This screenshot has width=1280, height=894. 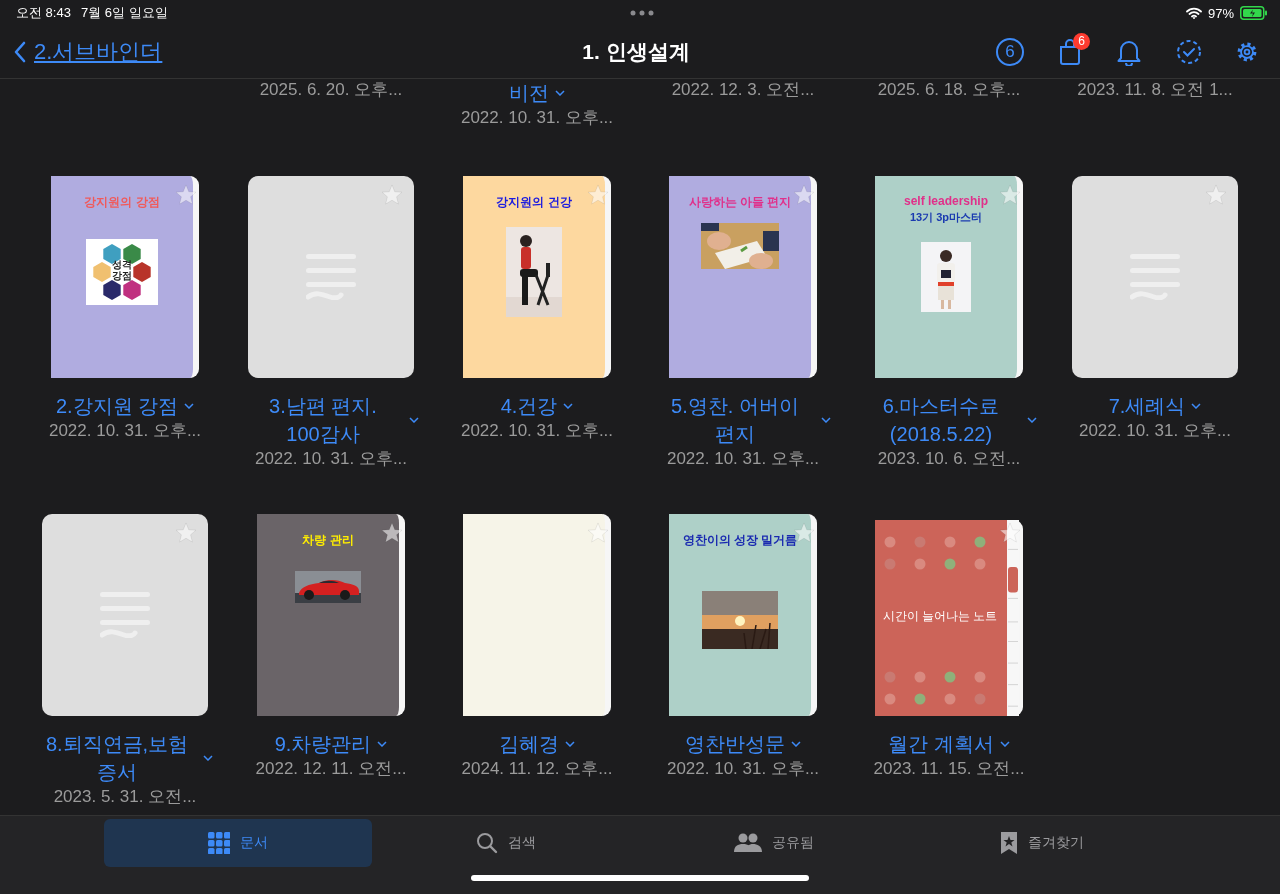 What do you see at coordinates (1009, 843) in the screenshot?
I see `bookmark-star-icon` at bounding box center [1009, 843].